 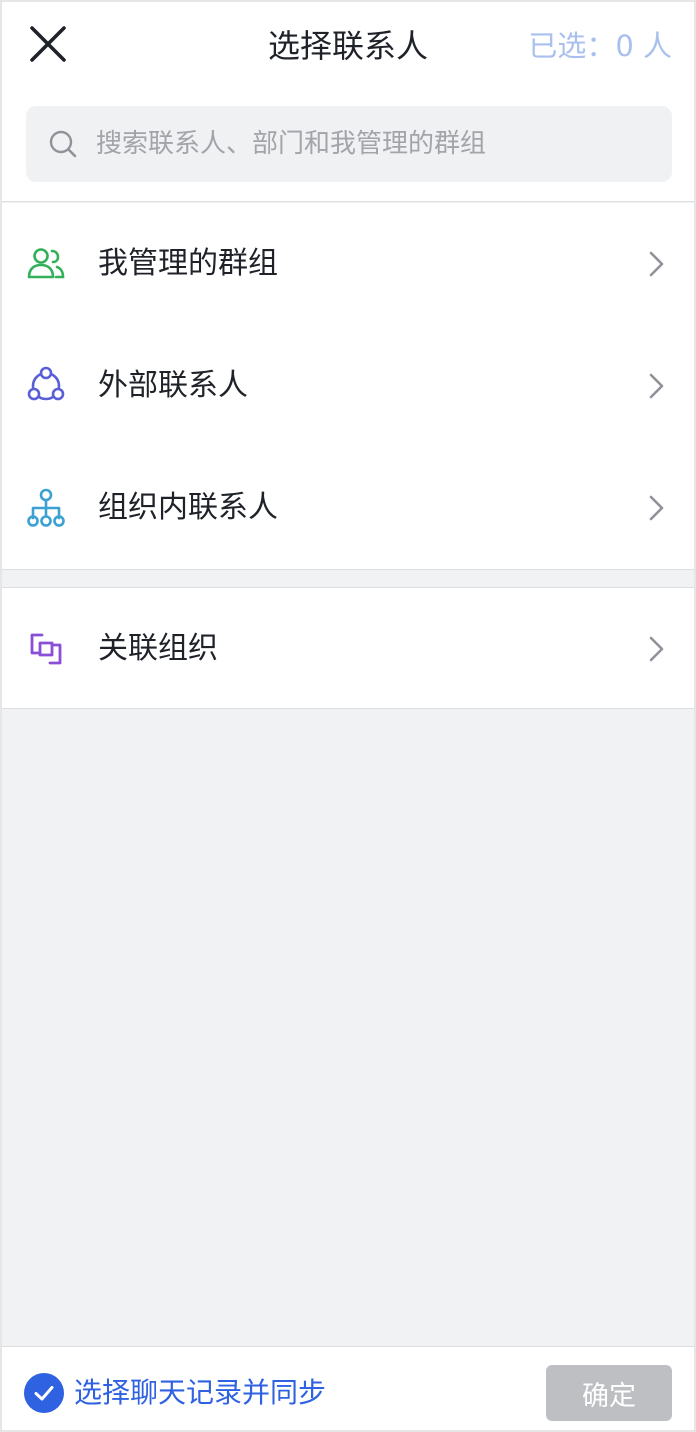 I want to click on footer-bar: 选择聊天记录并同步 确定, so click(x=348, y=1388).